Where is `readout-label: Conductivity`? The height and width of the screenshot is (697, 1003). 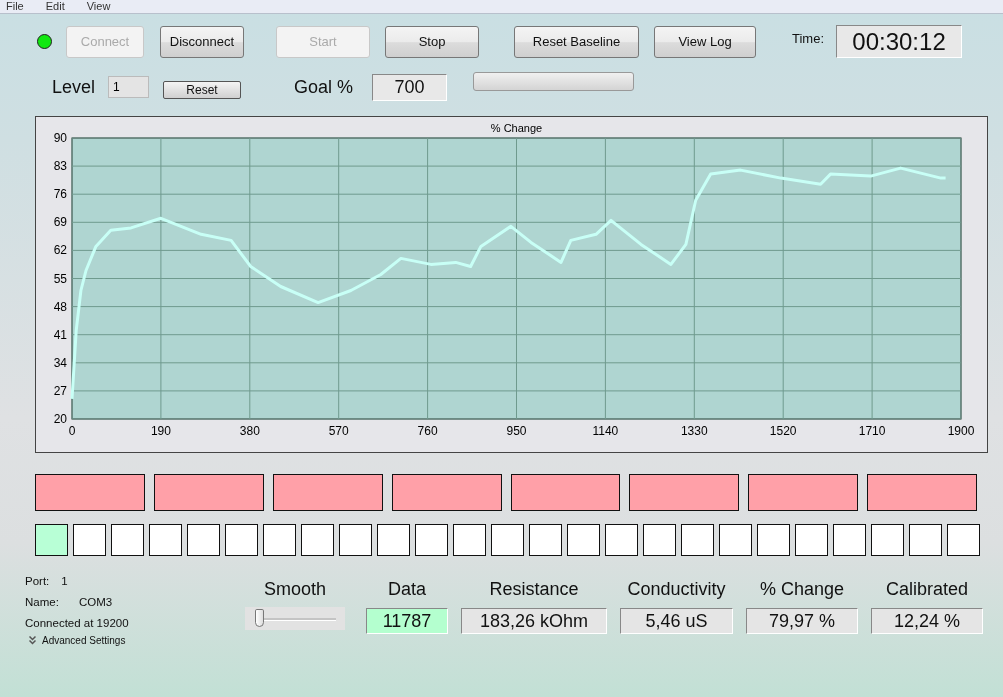 readout-label: Conductivity is located at coordinates (676, 590).